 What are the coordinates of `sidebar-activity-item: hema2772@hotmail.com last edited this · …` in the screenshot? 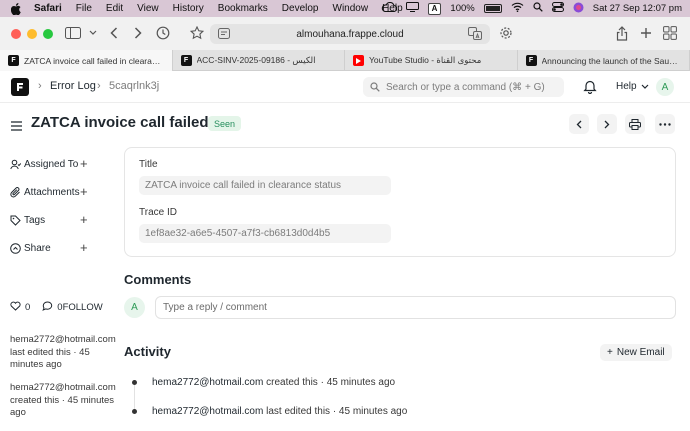 It's located at (64, 353).